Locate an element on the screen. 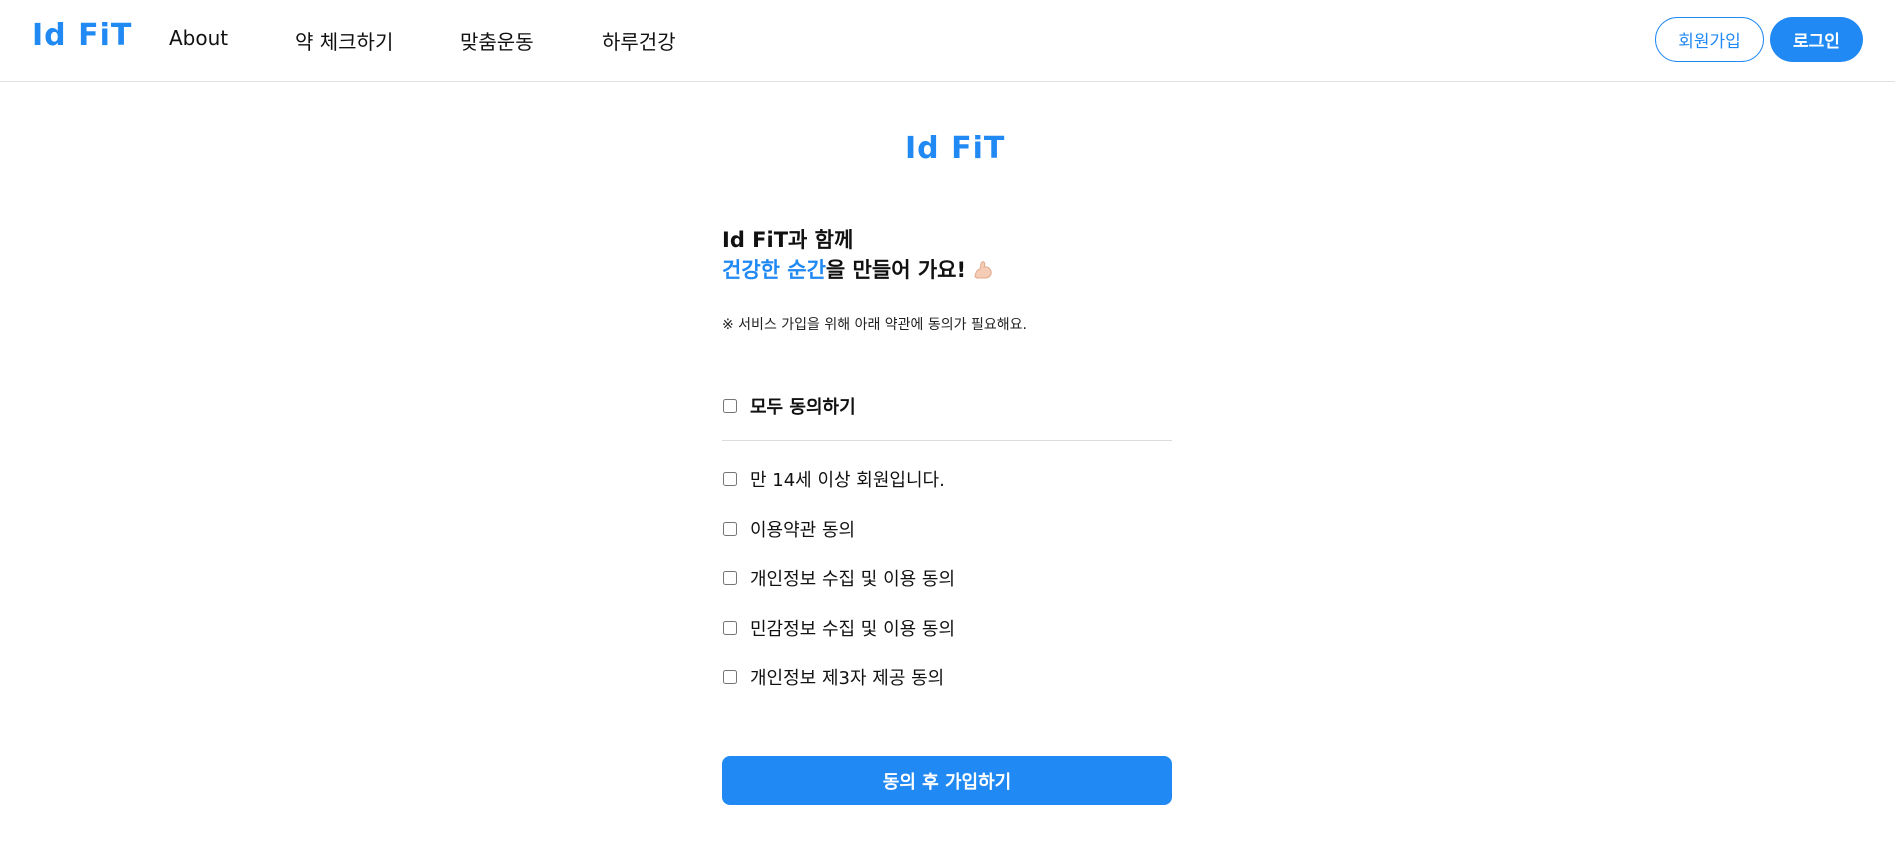  term-checkbox-privacy is located at coordinates (730, 578).